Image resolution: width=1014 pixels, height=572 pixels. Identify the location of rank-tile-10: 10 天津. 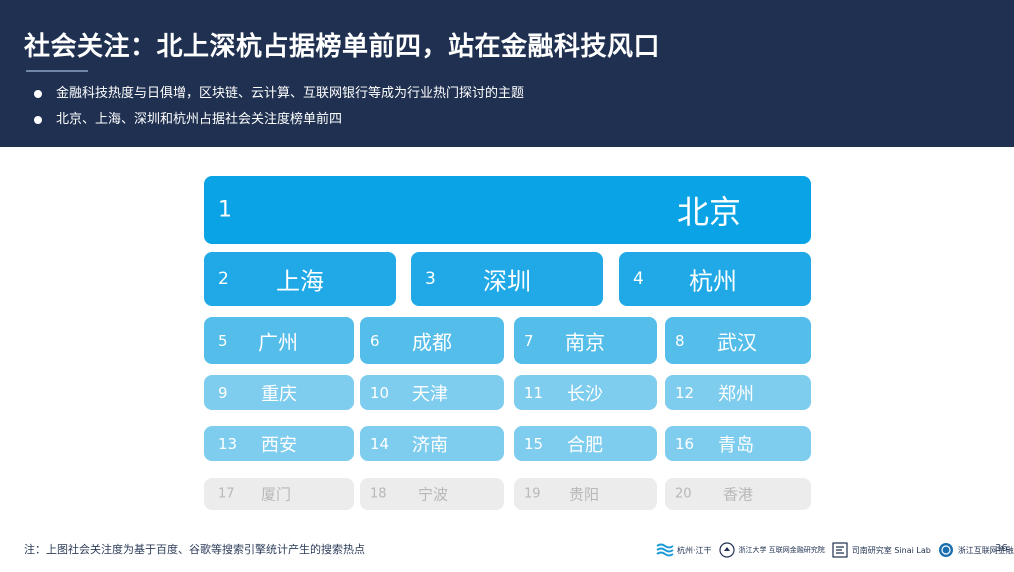
(432, 392).